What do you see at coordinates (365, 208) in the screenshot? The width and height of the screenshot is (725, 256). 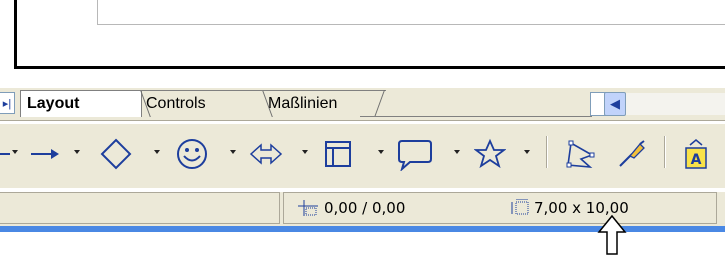 I see `position-value: 0,00 / 0,00` at bounding box center [365, 208].